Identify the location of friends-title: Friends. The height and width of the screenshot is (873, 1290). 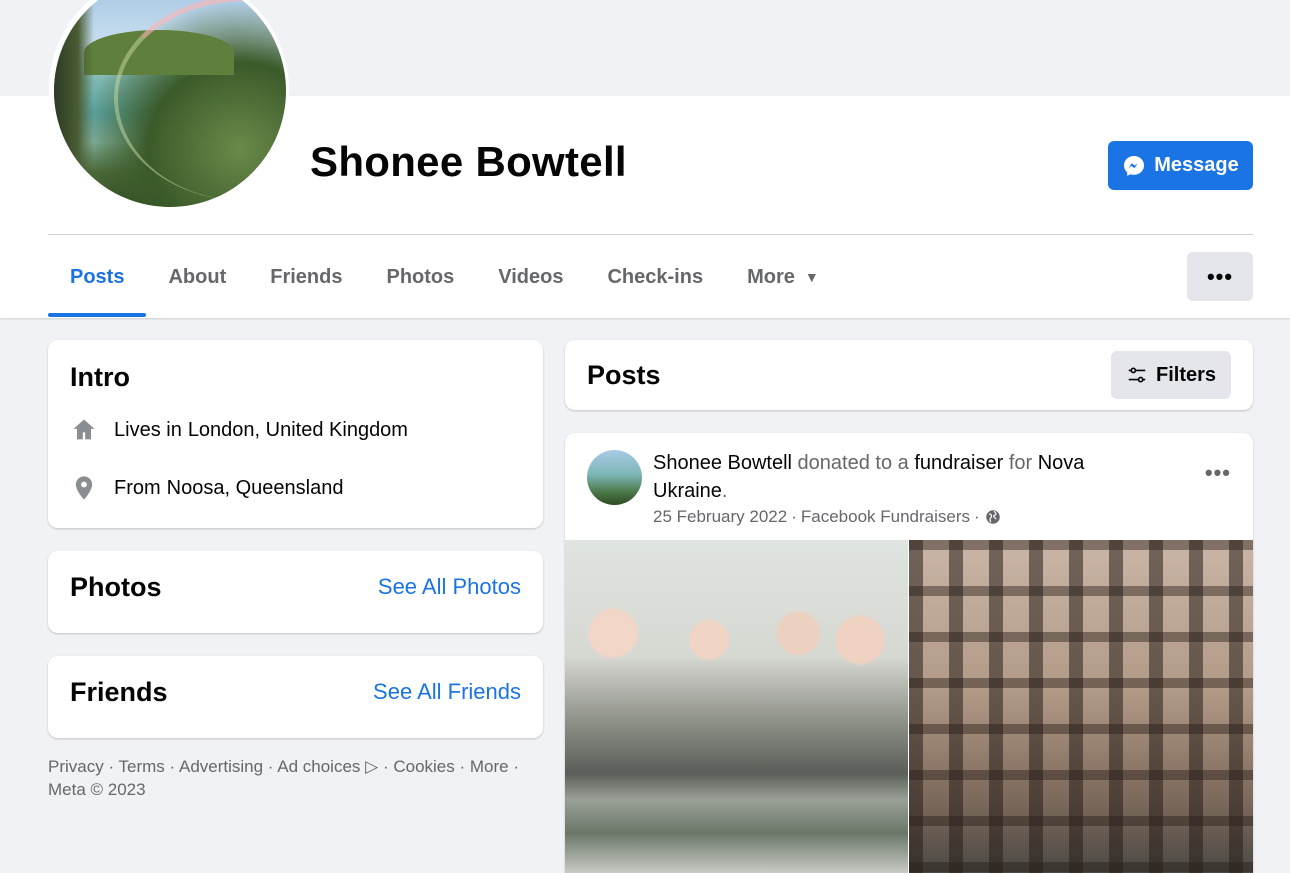
(119, 692).